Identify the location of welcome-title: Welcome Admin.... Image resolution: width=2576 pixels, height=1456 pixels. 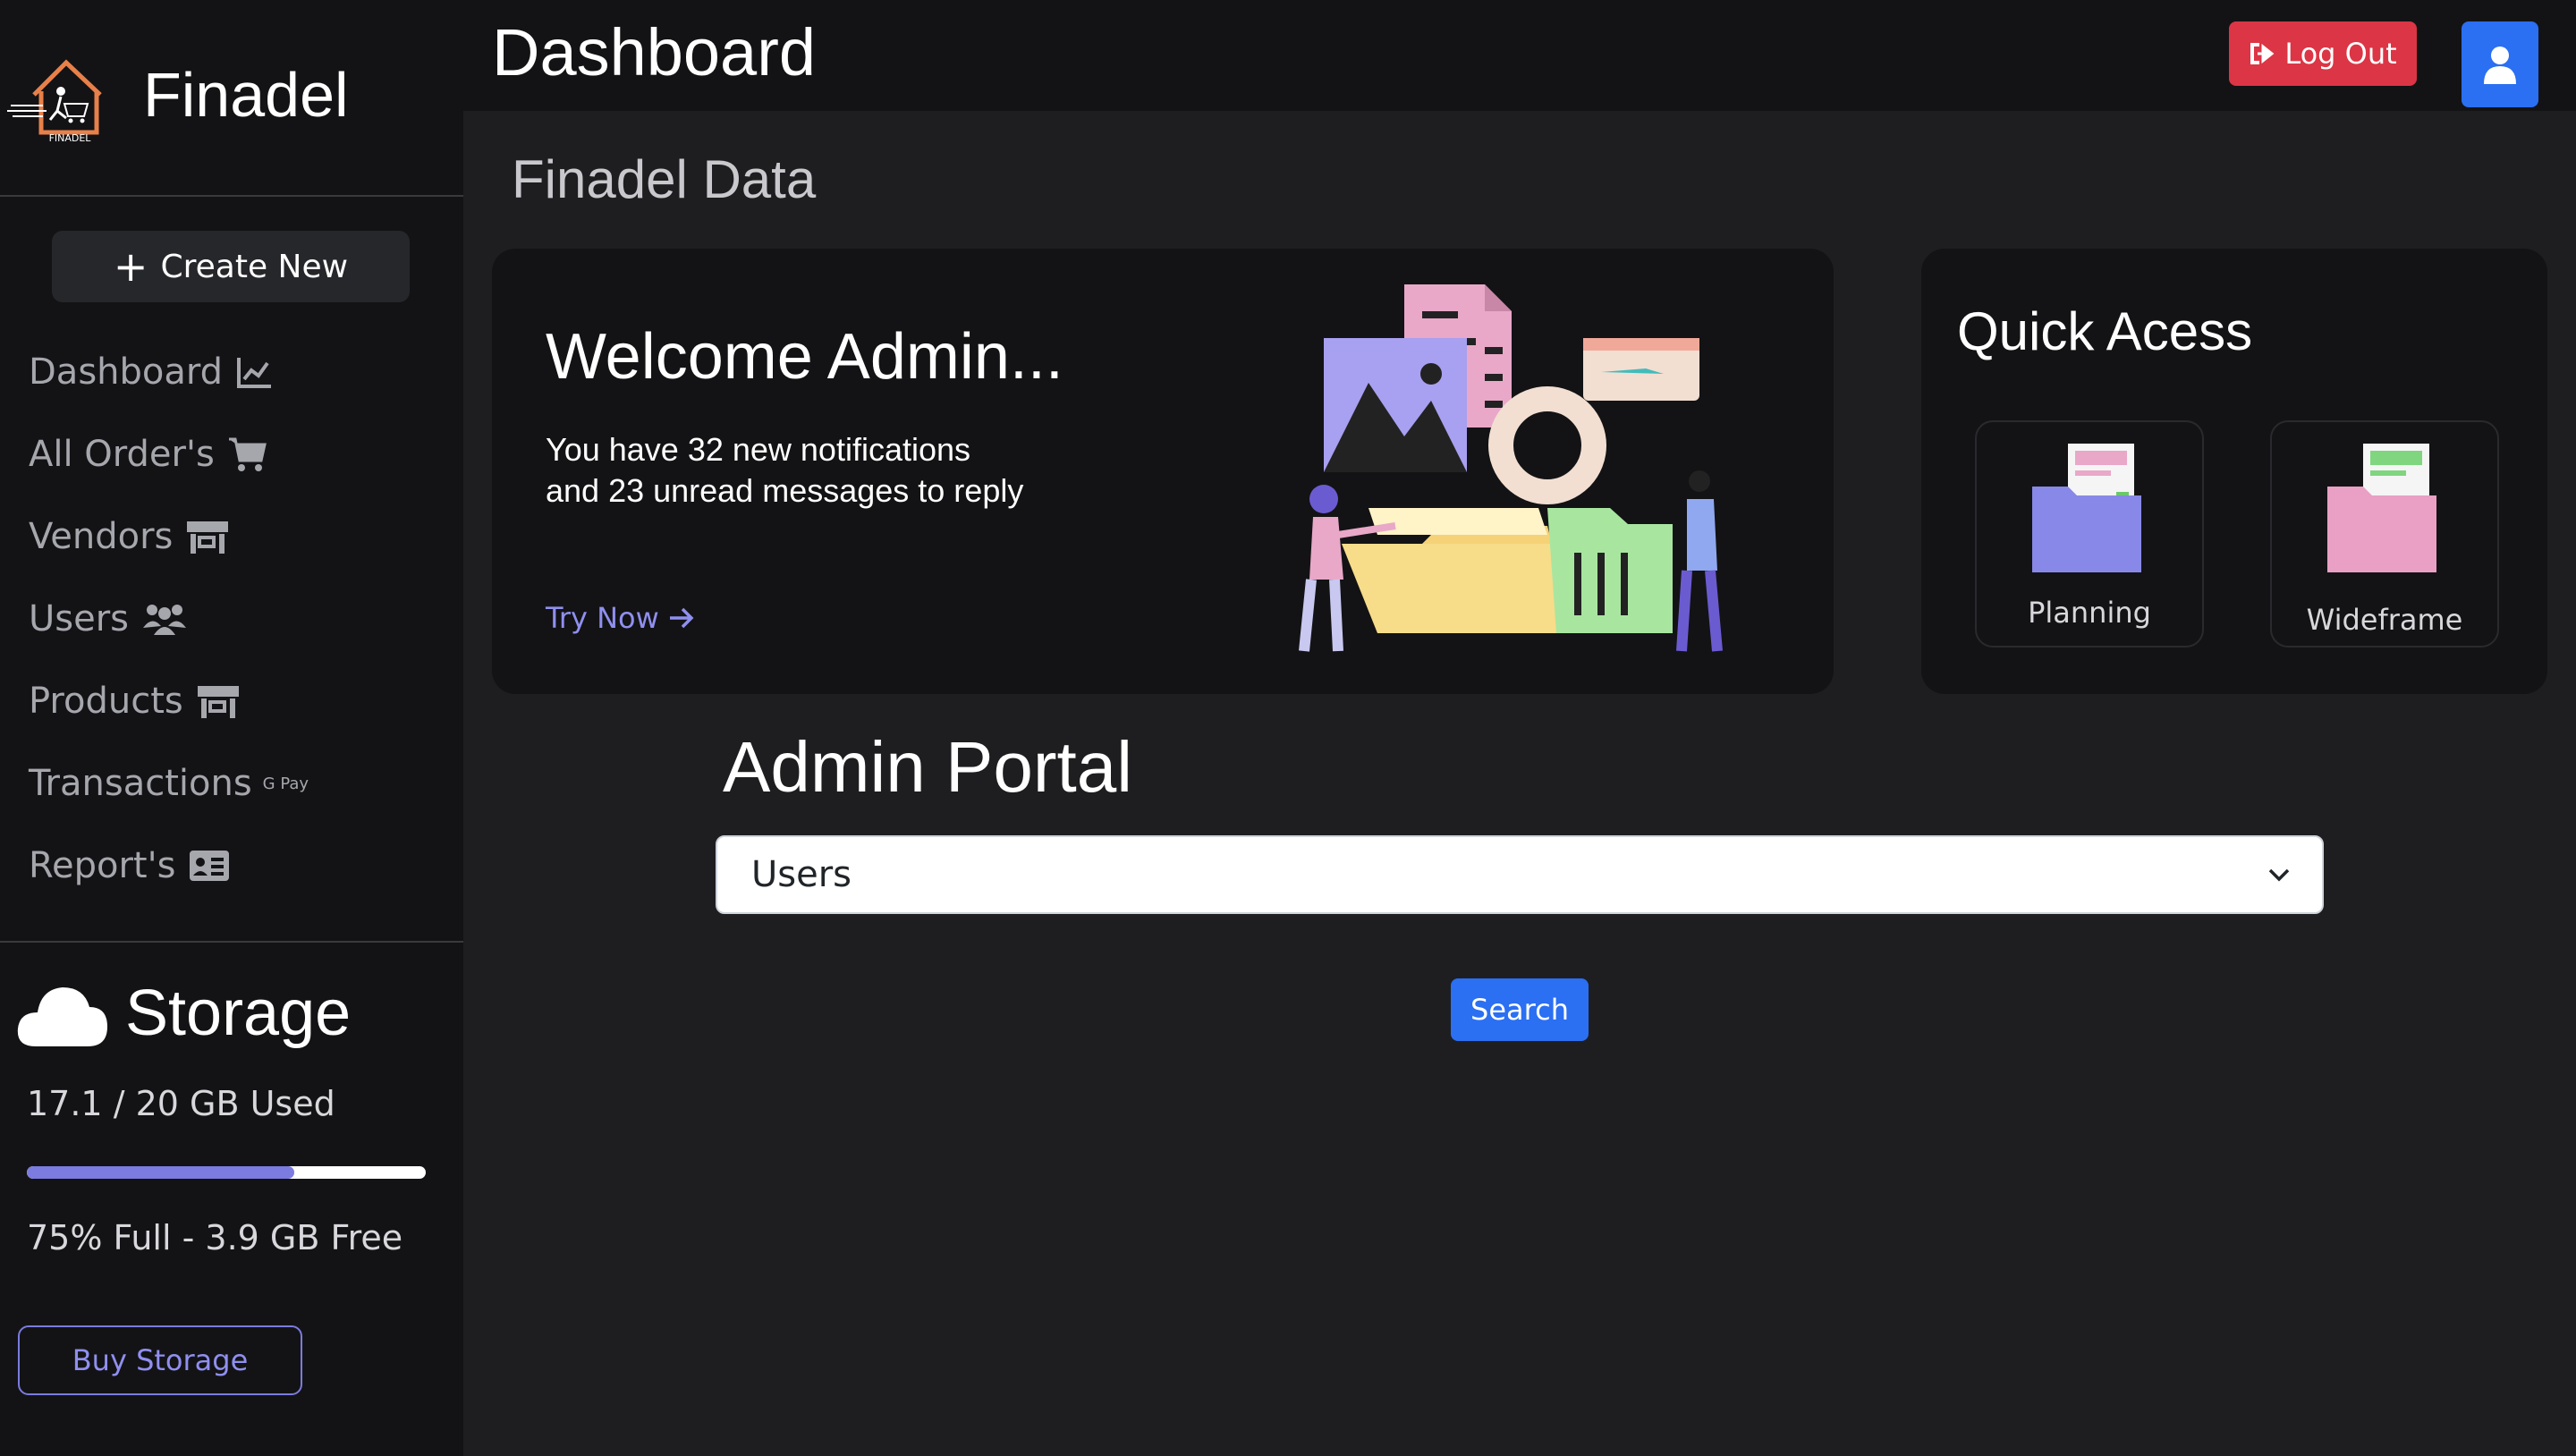
(804, 357).